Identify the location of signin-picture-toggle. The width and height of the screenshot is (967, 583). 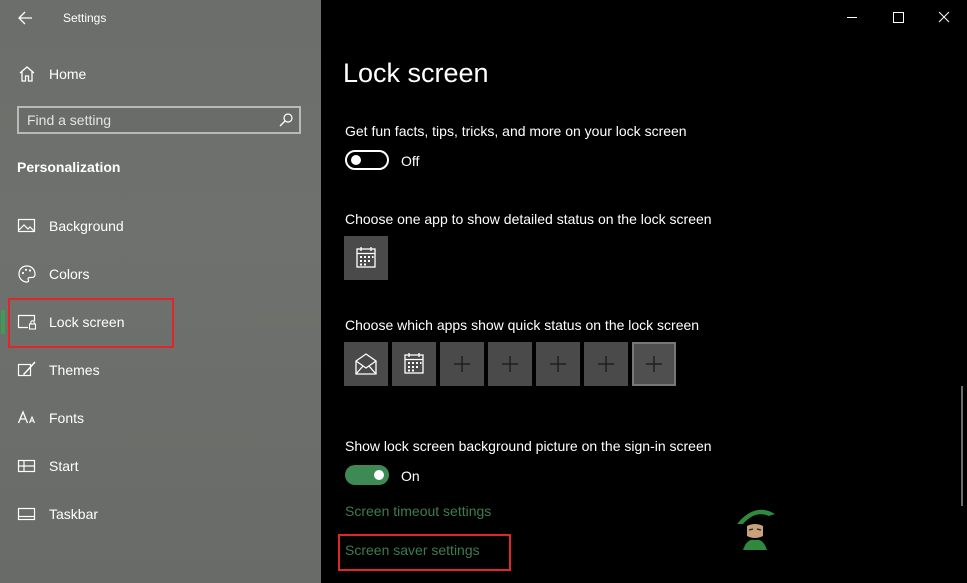
(367, 475).